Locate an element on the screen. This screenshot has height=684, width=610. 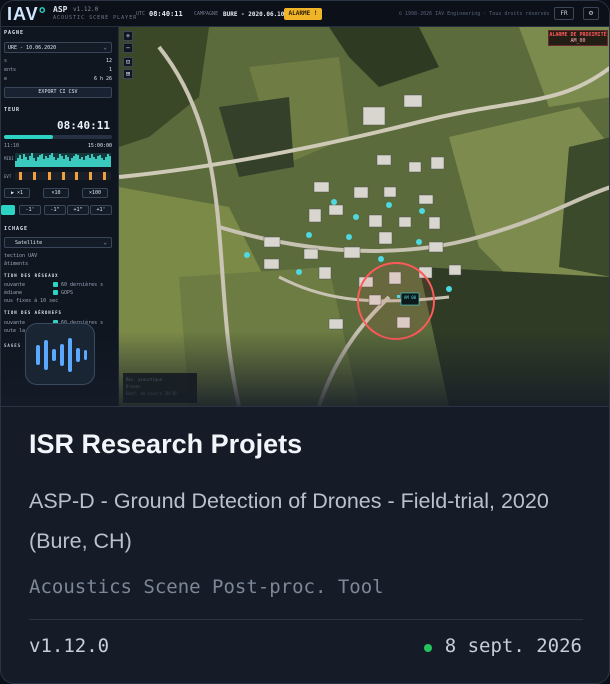
player-section-header: TEUR is located at coordinates (12, 110).